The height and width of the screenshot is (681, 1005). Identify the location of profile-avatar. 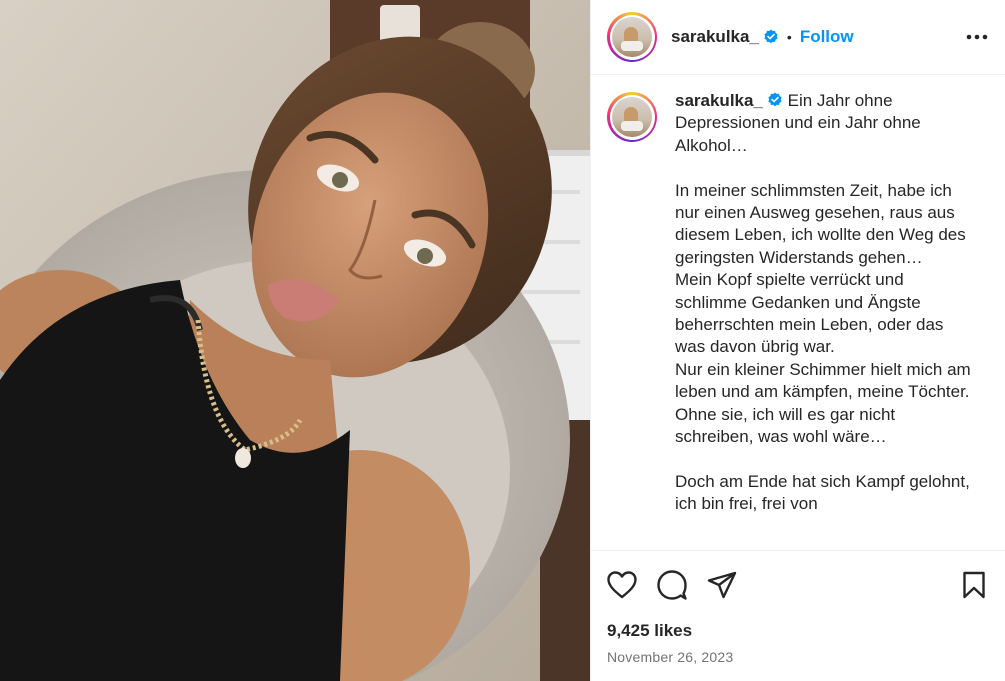
(632, 37).